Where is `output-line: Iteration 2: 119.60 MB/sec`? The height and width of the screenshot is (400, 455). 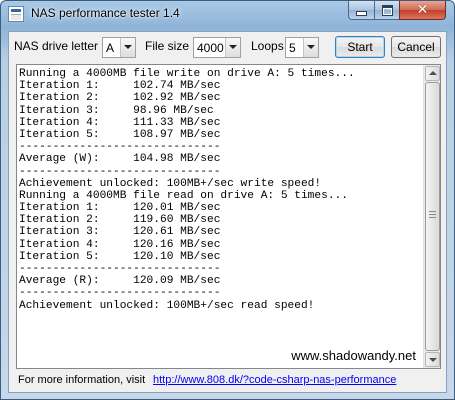 output-line: Iteration 2: 119.60 MB/sec is located at coordinates (120, 220).